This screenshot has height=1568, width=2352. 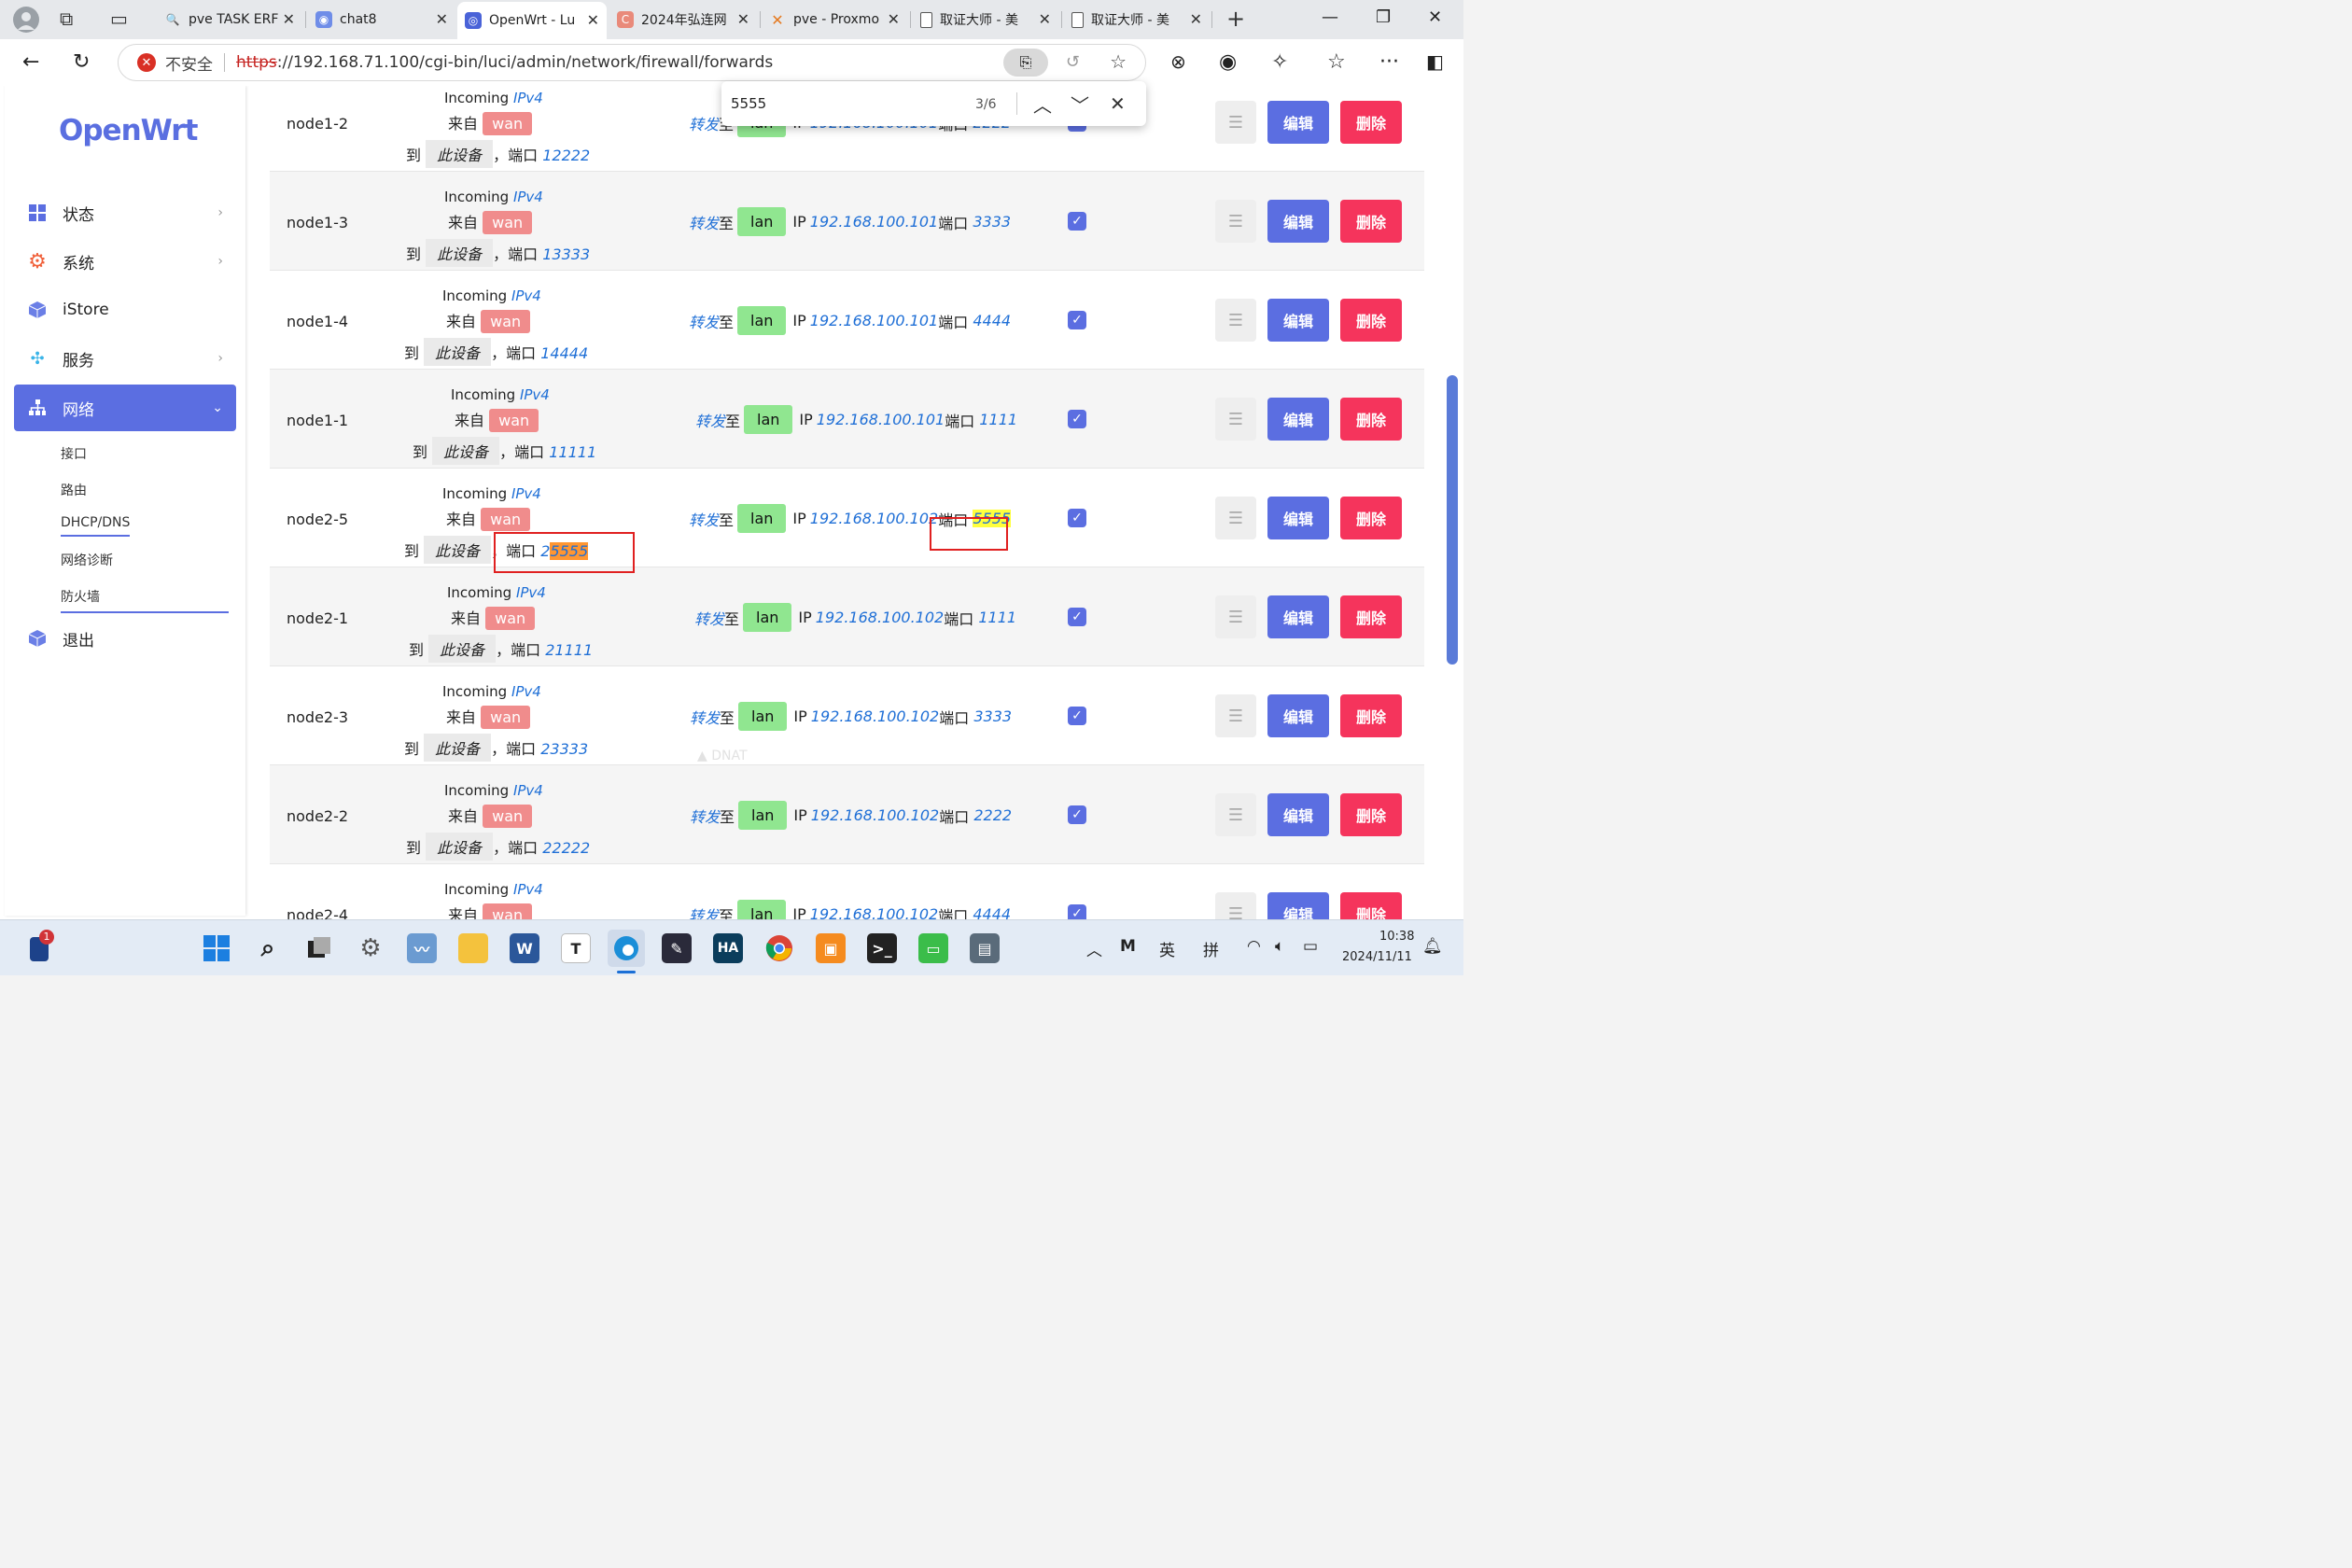 I want to click on tray-overflow-icon: ︿, so click(x=1094, y=948).